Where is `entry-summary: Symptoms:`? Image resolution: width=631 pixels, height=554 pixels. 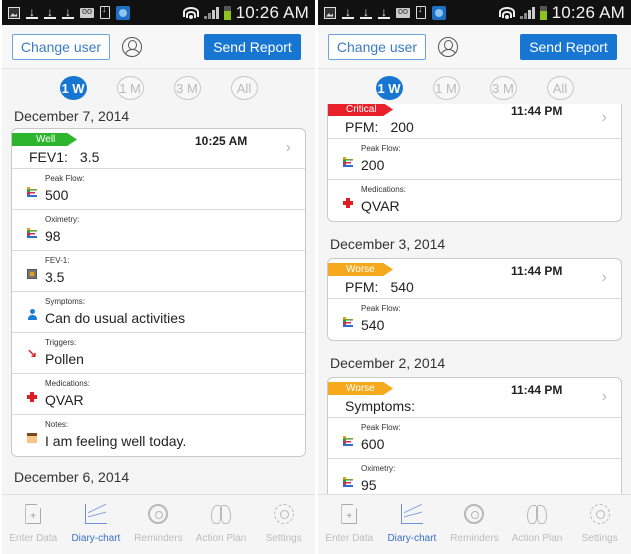 entry-summary: Symptoms: is located at coordinates (386, 406).